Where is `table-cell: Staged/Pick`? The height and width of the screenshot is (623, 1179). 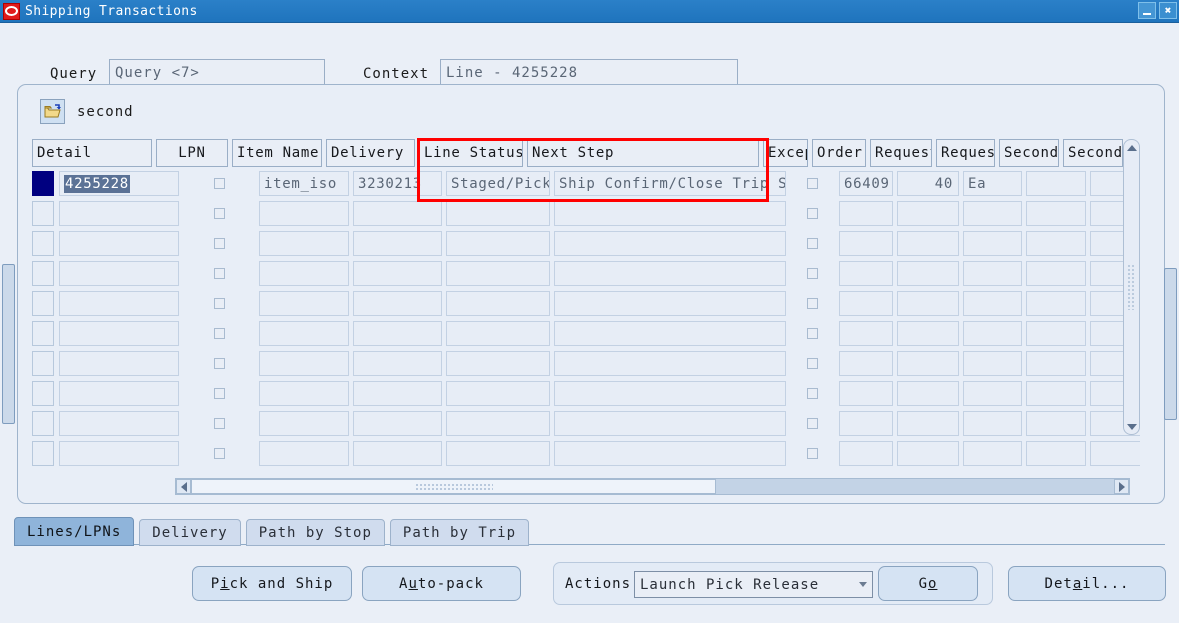 table-cell: Staged/Pick is located at coordinates (498, 183).